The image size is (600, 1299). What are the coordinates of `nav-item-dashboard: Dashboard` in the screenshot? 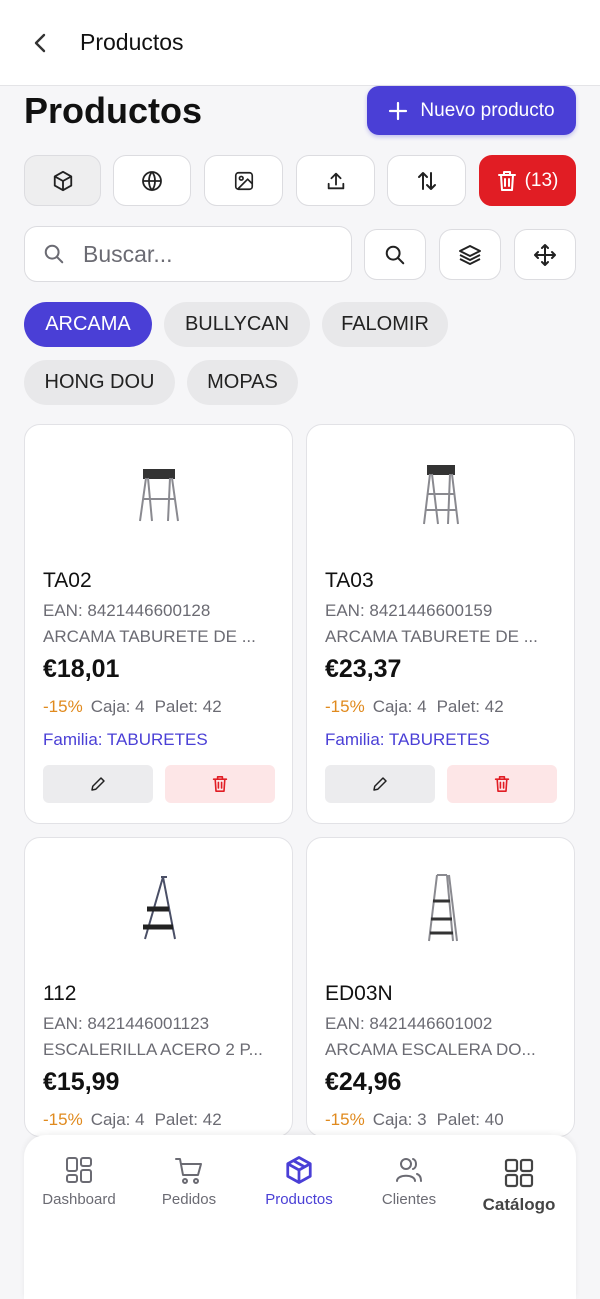 It's located at (79, 1181).